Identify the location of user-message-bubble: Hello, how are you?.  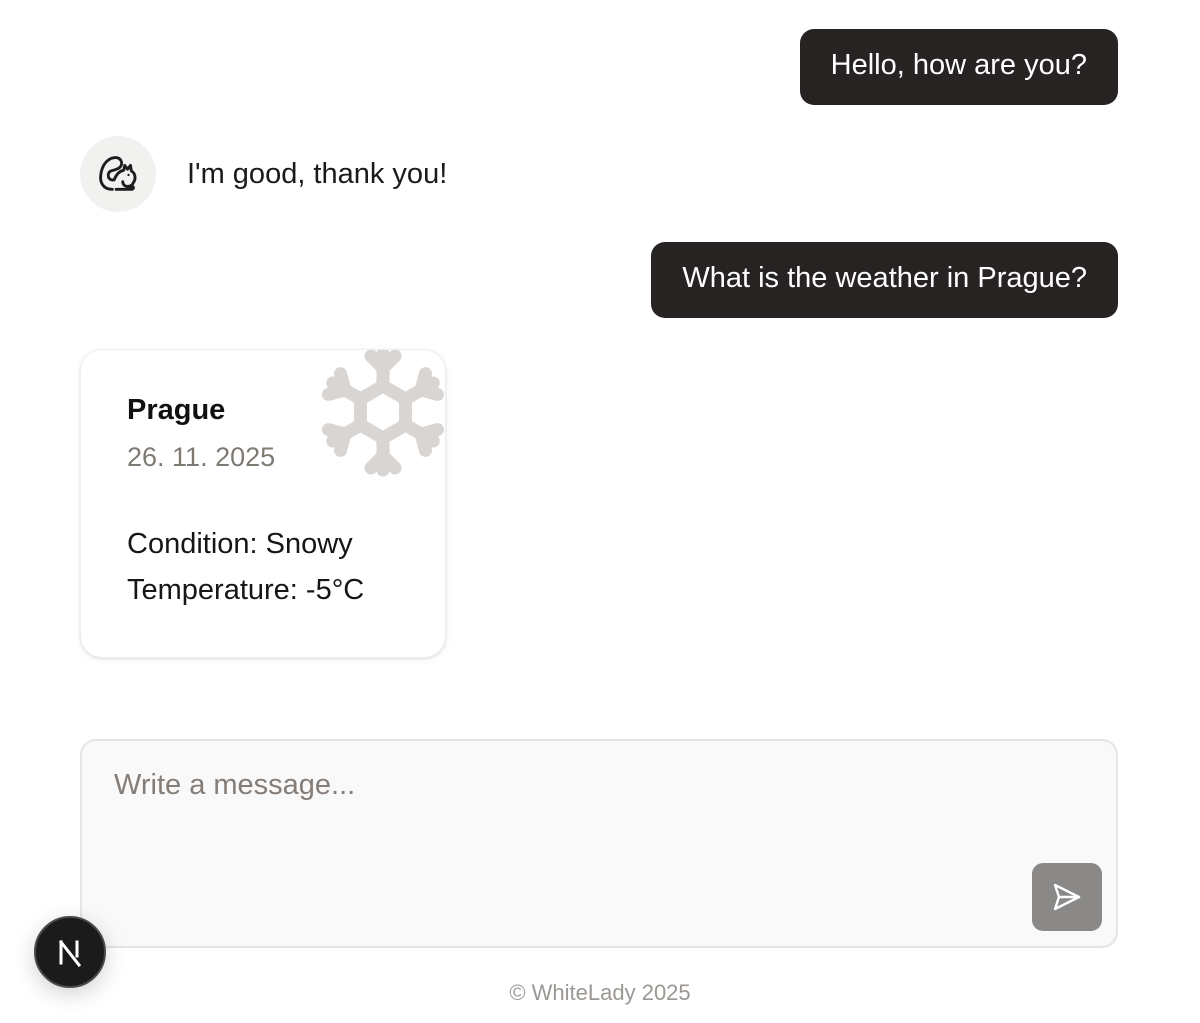
(958, 67).